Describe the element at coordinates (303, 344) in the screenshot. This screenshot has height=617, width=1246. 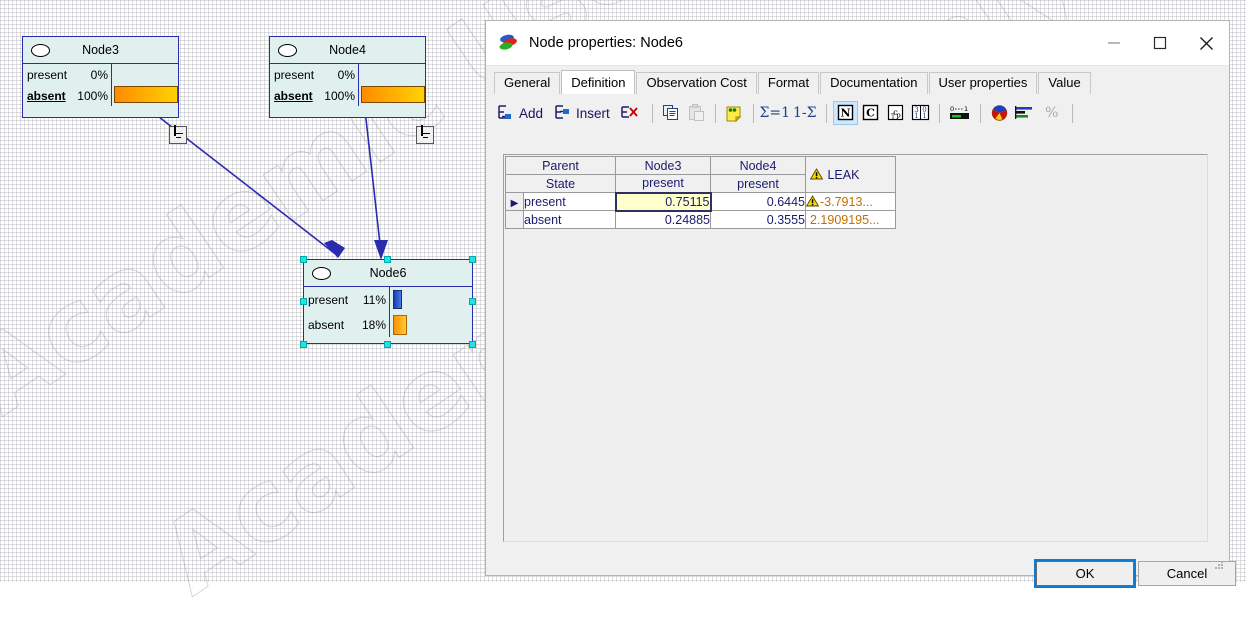
I see `selection-handle-sw` at that location.